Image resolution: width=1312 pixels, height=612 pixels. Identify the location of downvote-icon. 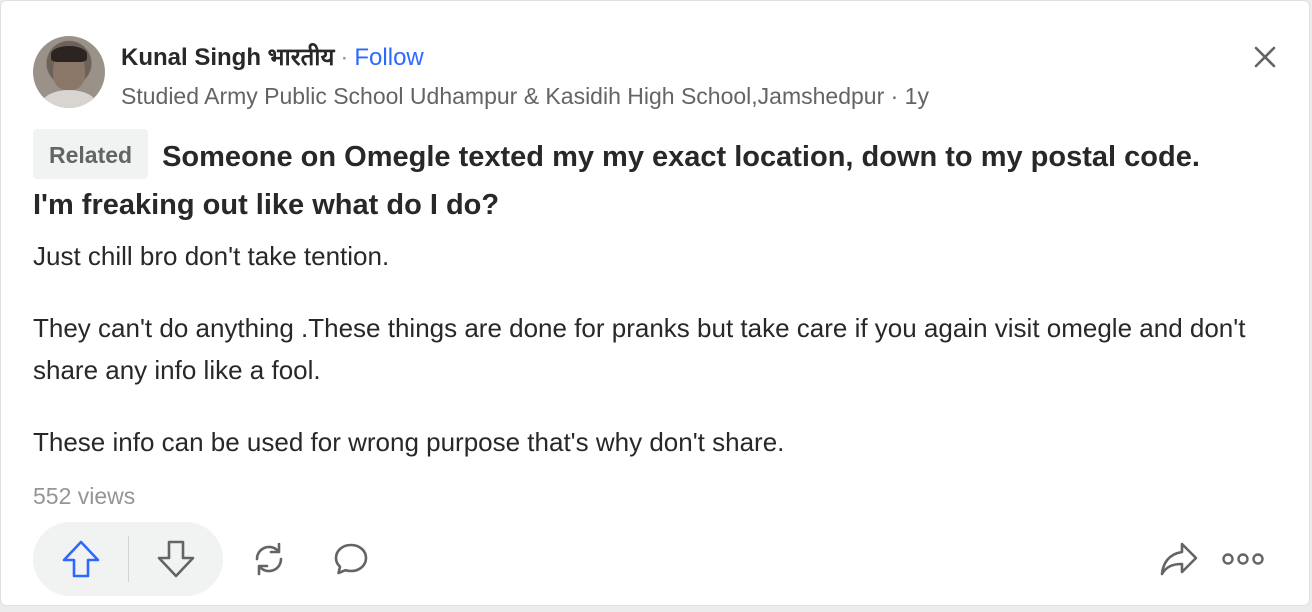
(176, 559).